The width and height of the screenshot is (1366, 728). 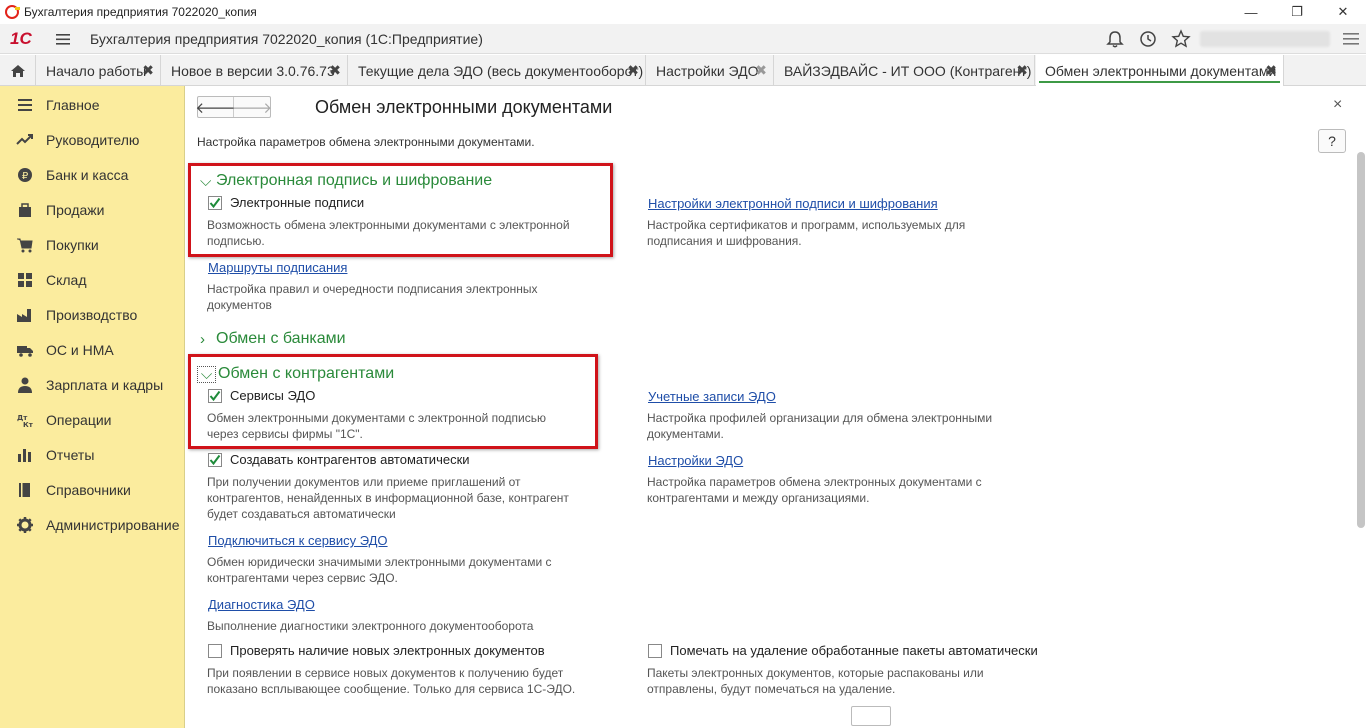 What do you see at coordinates (92, 139) in the screenshot?
I see `sidebar-item-manager: Руководителю` at bounding box center [92, 139].